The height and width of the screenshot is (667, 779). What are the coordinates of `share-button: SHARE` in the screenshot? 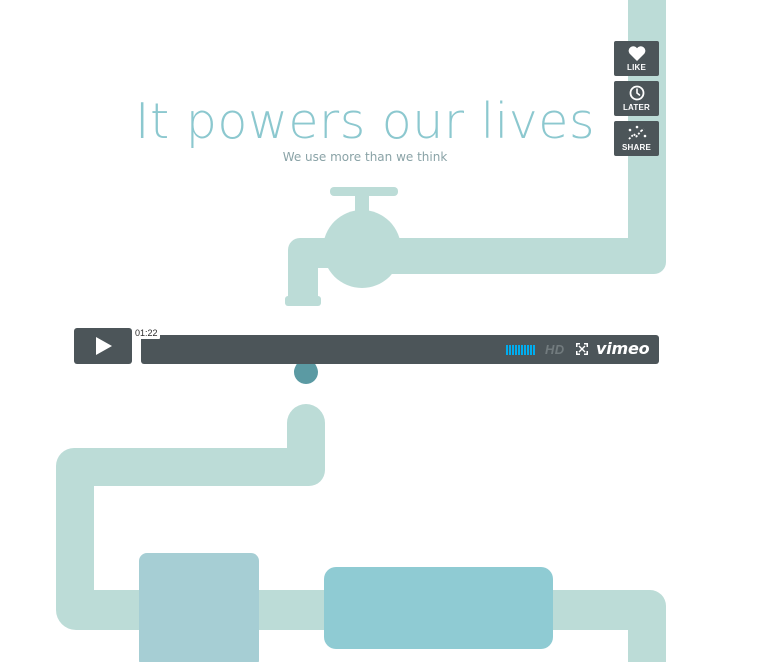 It's located at (636, 138).